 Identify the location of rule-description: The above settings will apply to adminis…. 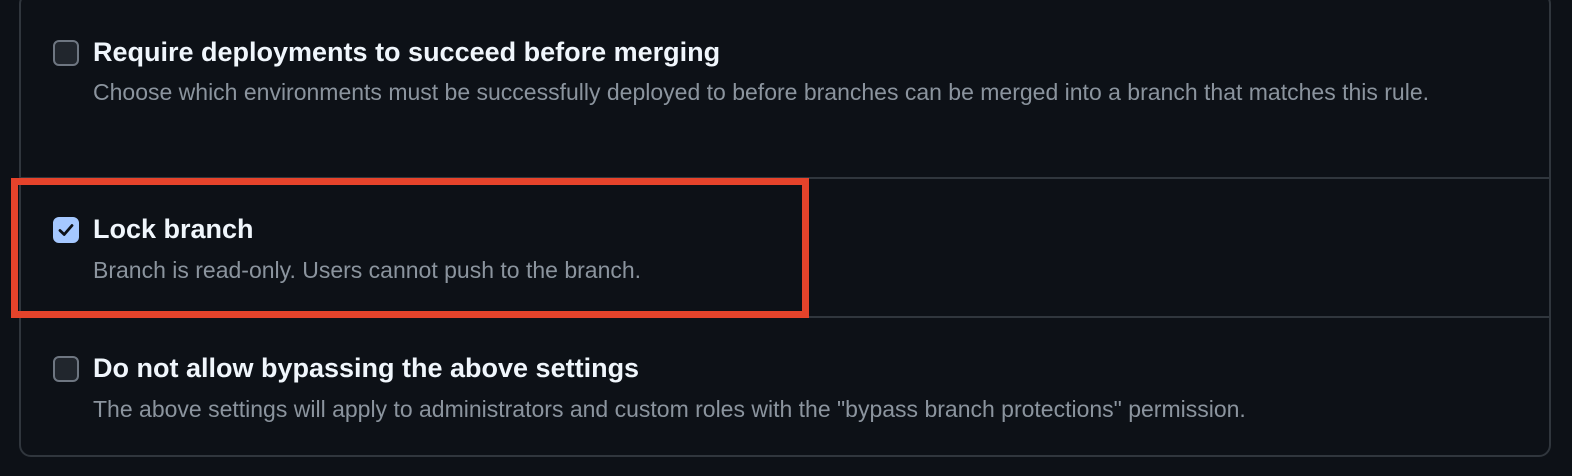
(669, 409).